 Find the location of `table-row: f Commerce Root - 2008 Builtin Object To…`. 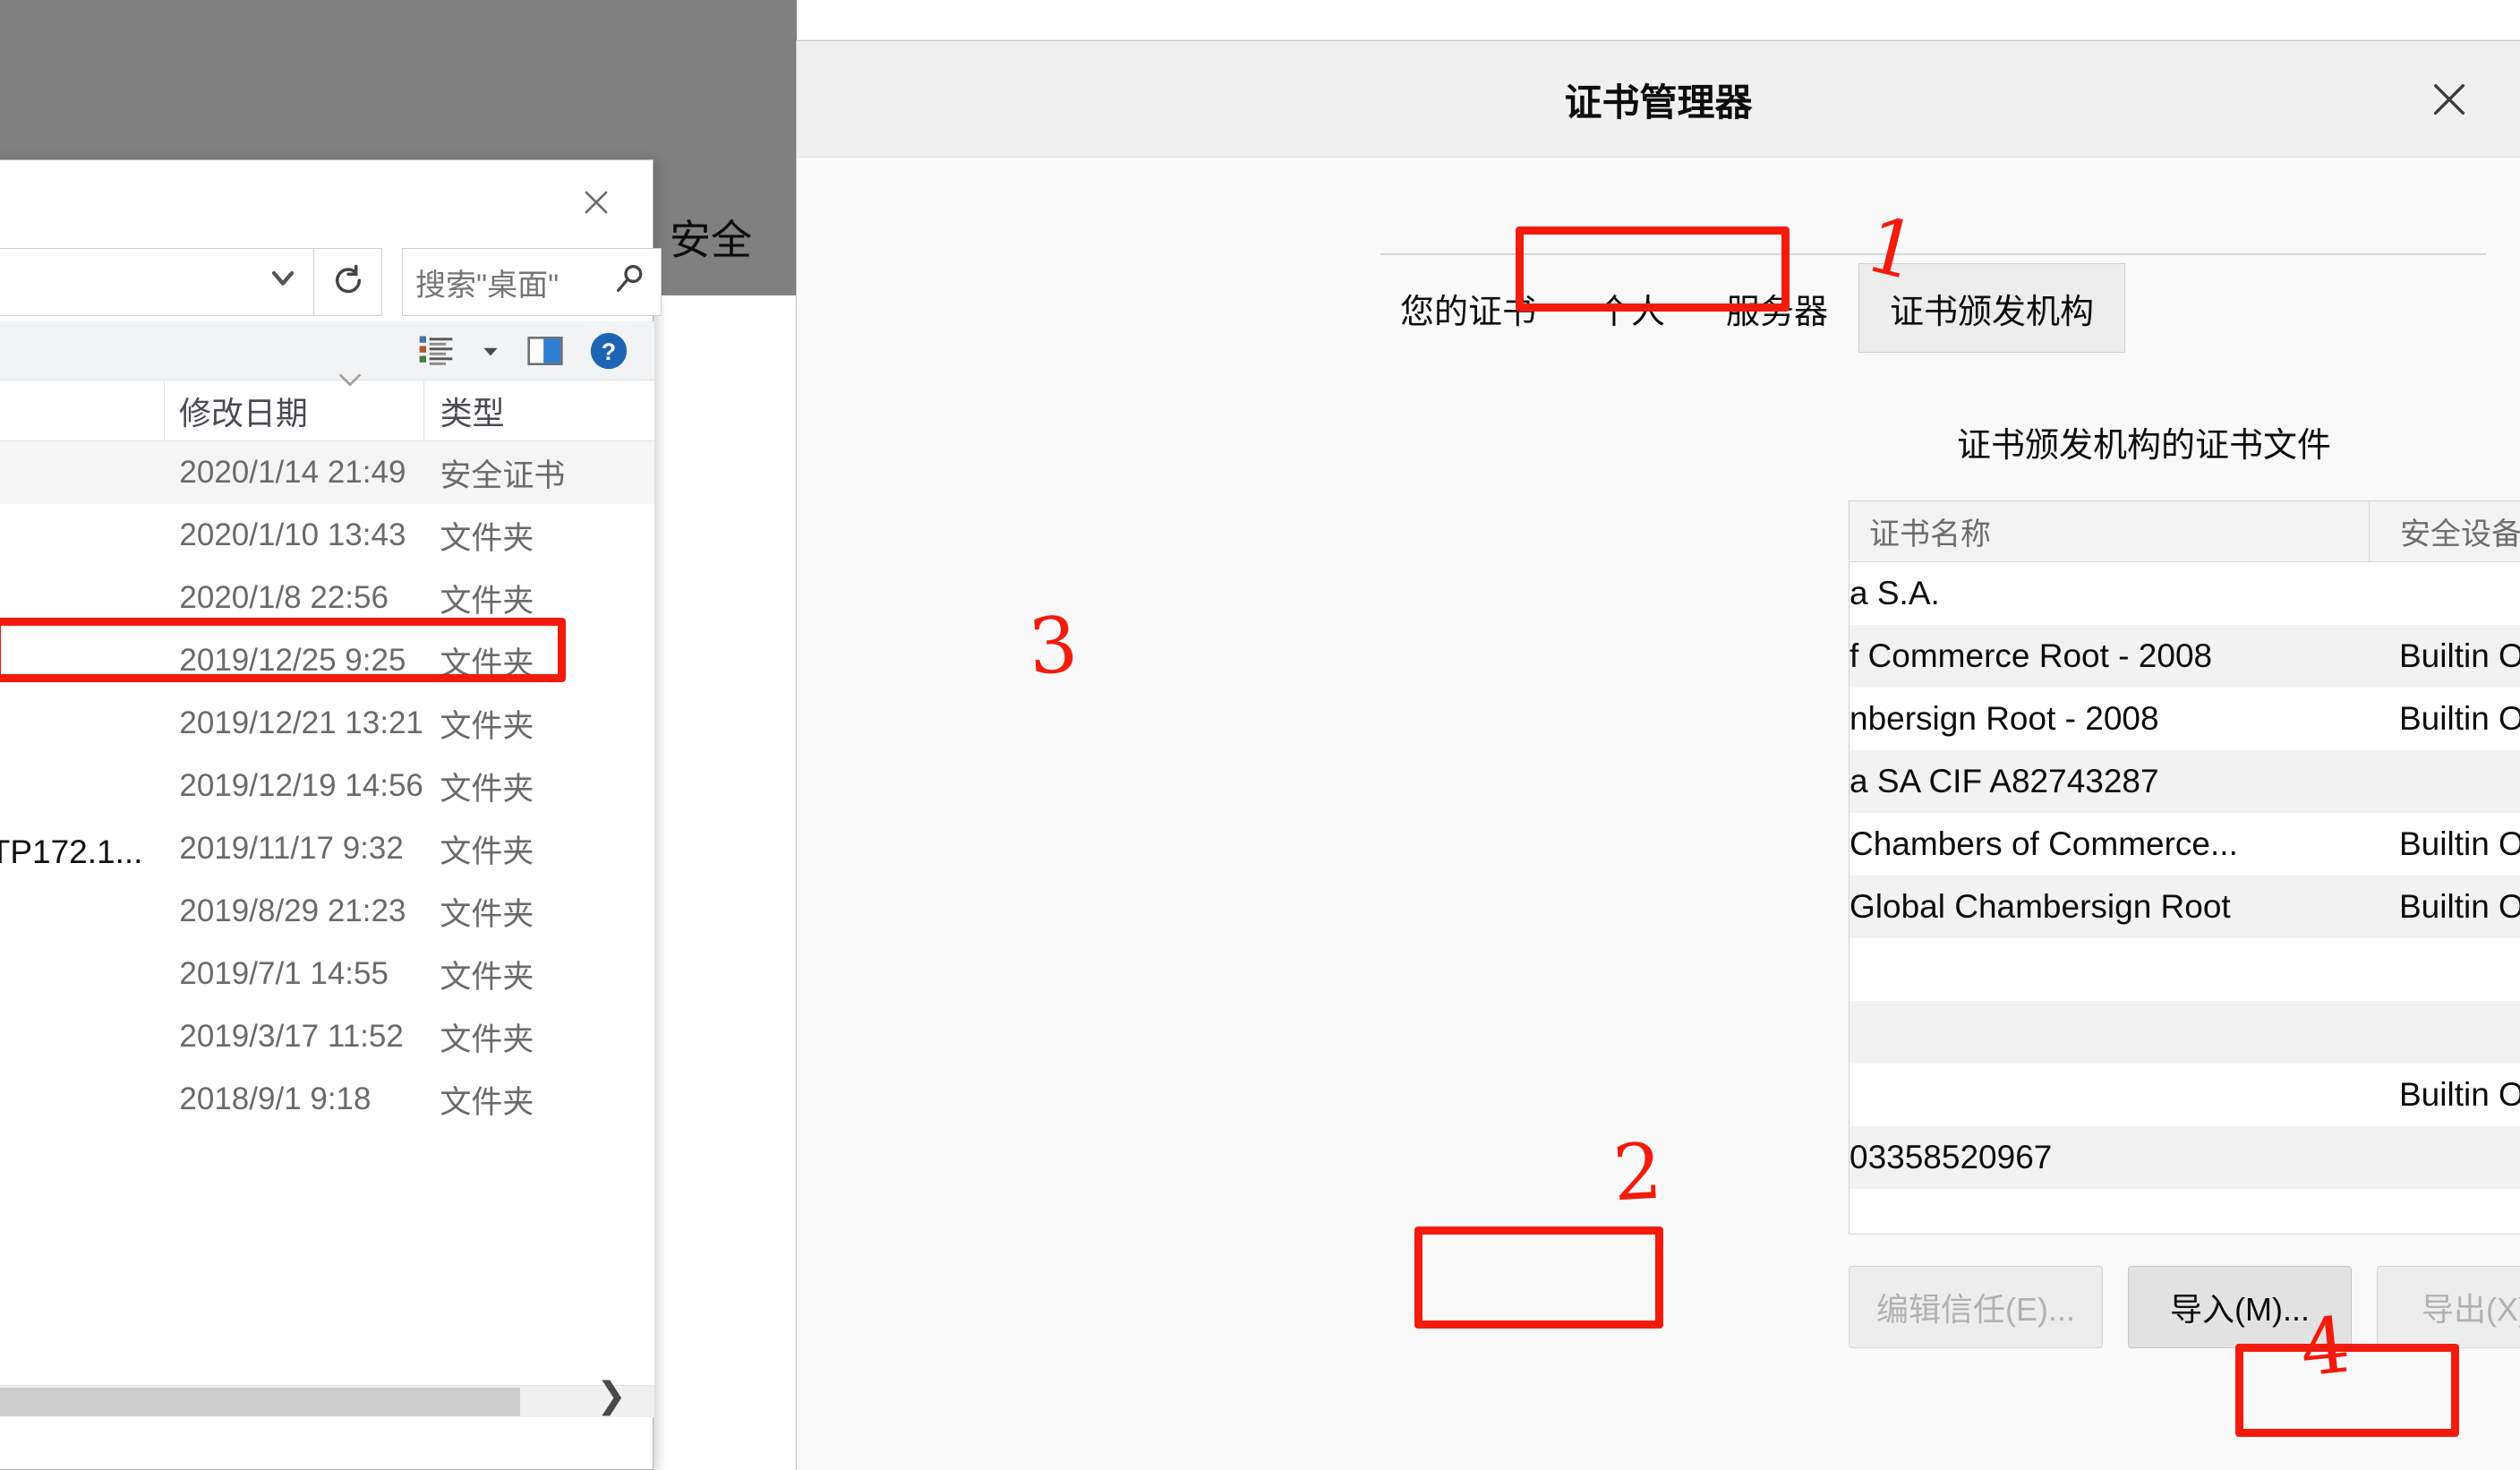

table-row: f Commerce Root - 2008 Builtin Object To… is located at coordinates (2184, 656).